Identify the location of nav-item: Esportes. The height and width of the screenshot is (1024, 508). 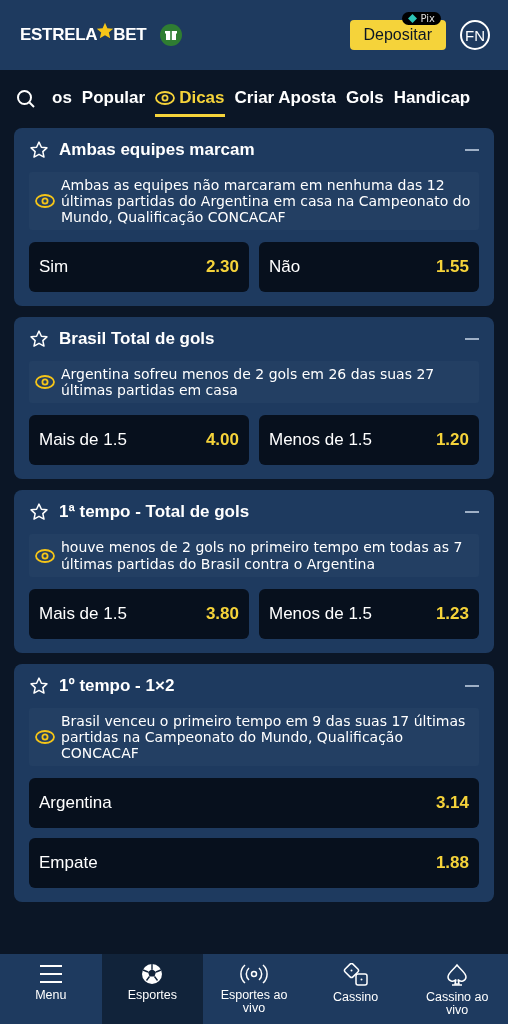
(152, 989).